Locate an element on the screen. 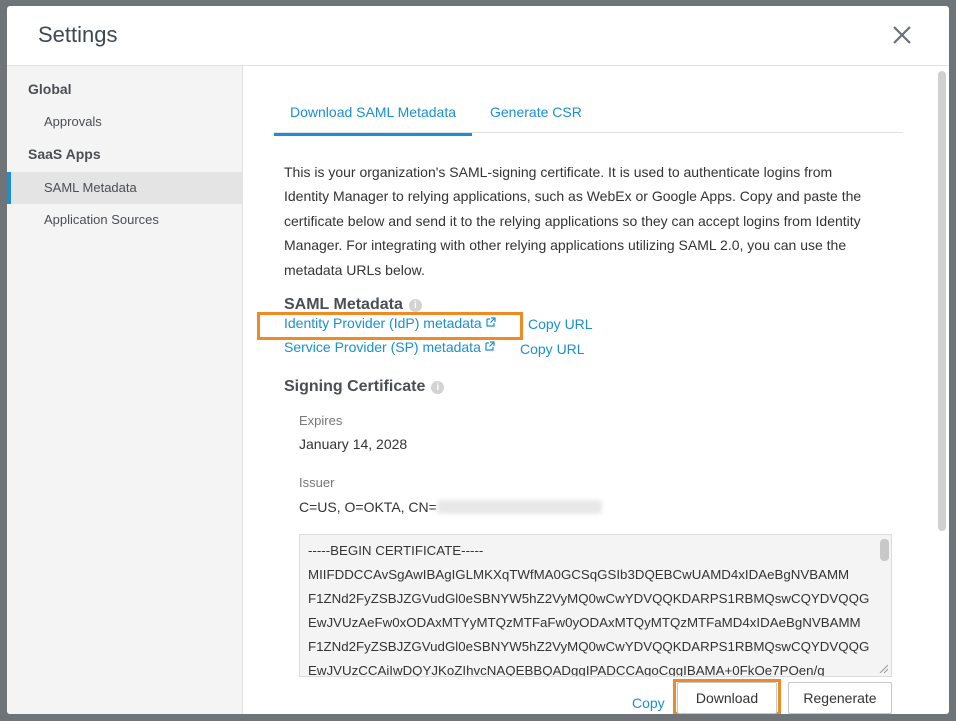 The image size is (956, 721). close-button is located at coordinates (902, 35).